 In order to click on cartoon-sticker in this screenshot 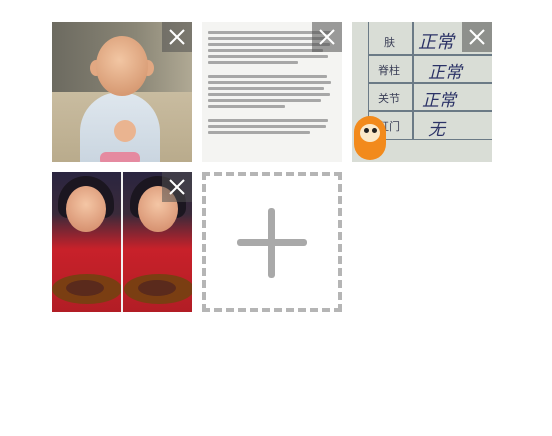, I will do `click(370, 134)`.